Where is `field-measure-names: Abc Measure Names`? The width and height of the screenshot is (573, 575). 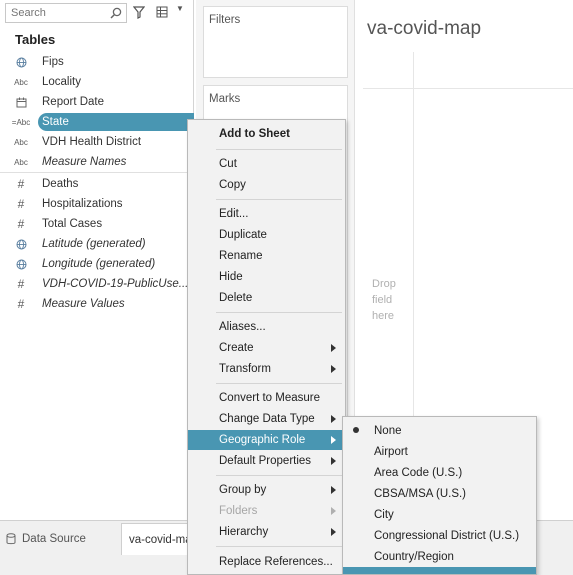
field-measure-names: Abc Measure Names is located at coordinates (97, 162).